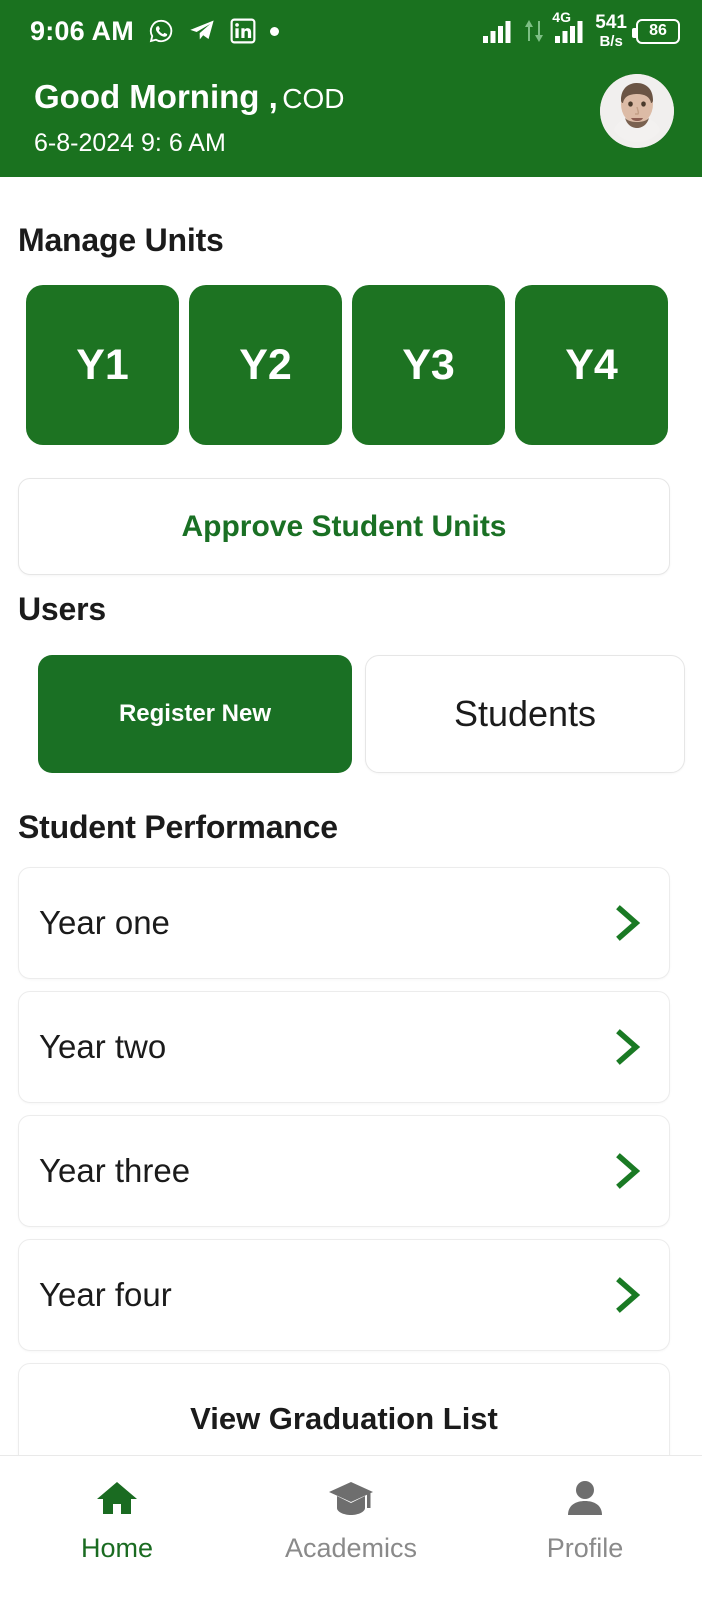  I want to click on bottom-navigation: Home Academics Profile, so click(351, 1527).